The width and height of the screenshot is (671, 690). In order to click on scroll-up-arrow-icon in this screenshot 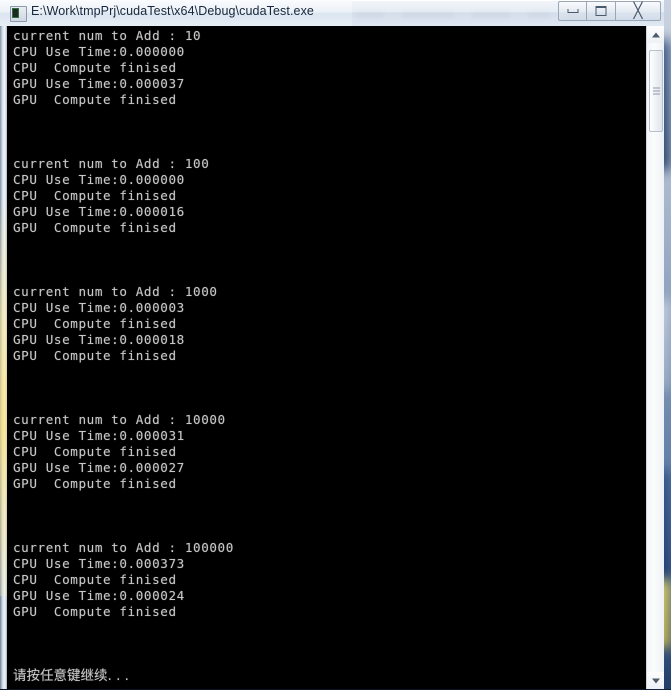, I will do `click(656, 34)`.